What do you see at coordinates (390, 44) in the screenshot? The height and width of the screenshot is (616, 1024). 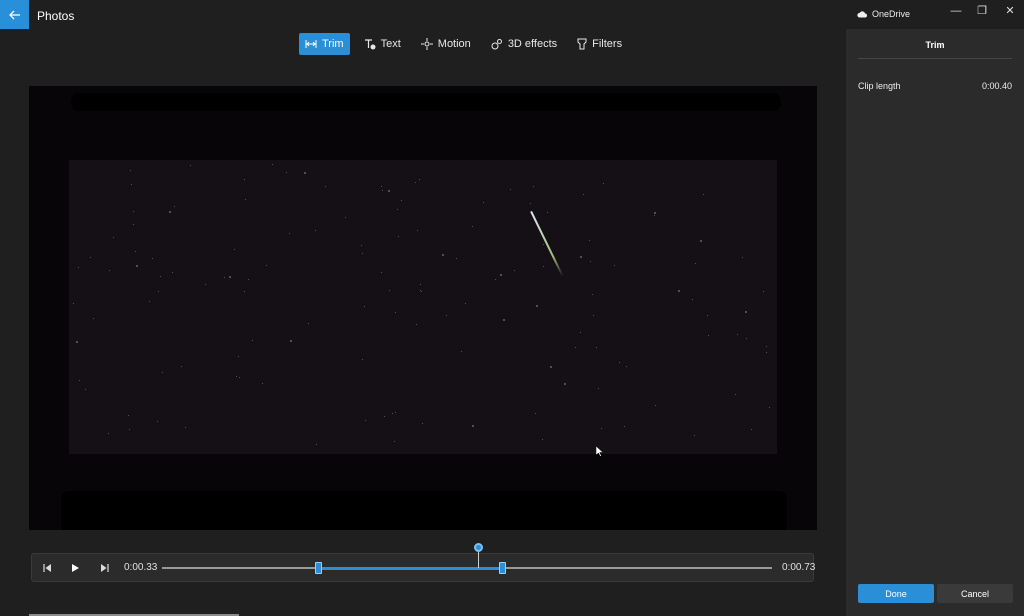 I see `tool-text-label: Text` at bounding box center [390, 44].